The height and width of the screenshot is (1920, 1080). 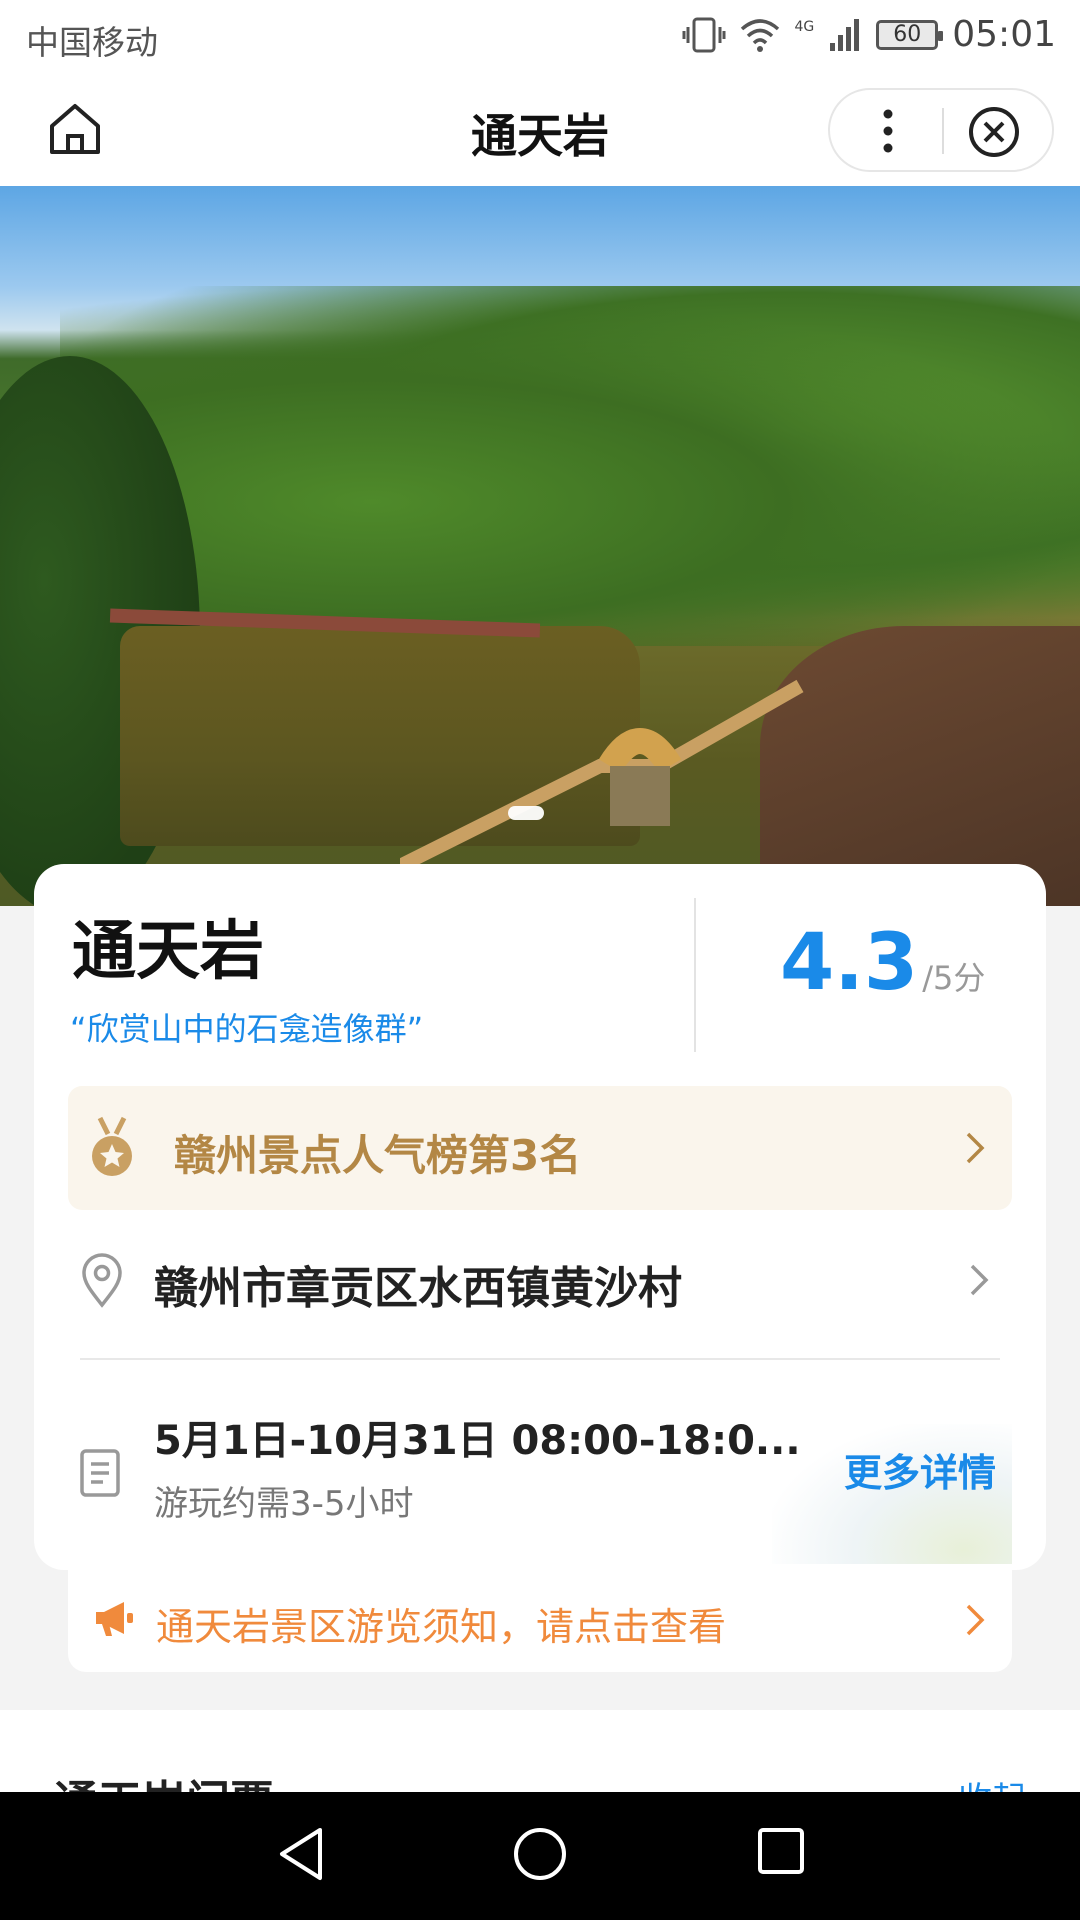 What do you see at coordinates (1004, 34) in the screenshot?
I see `clock: 05:01` at bounding box center [1004, 34].